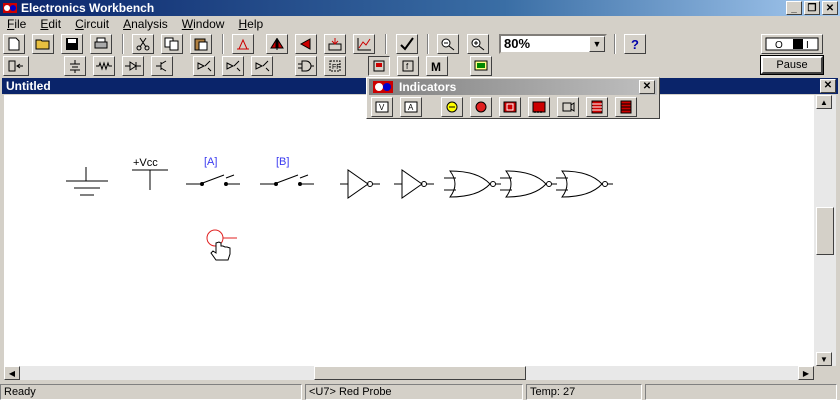 Image resolution: width=840 pixels, height=400 pixels. What do you see at coordinates (262, 66) in the screenshot?
I see `digital-ics-bin-button` at bounding box center [262, 66].